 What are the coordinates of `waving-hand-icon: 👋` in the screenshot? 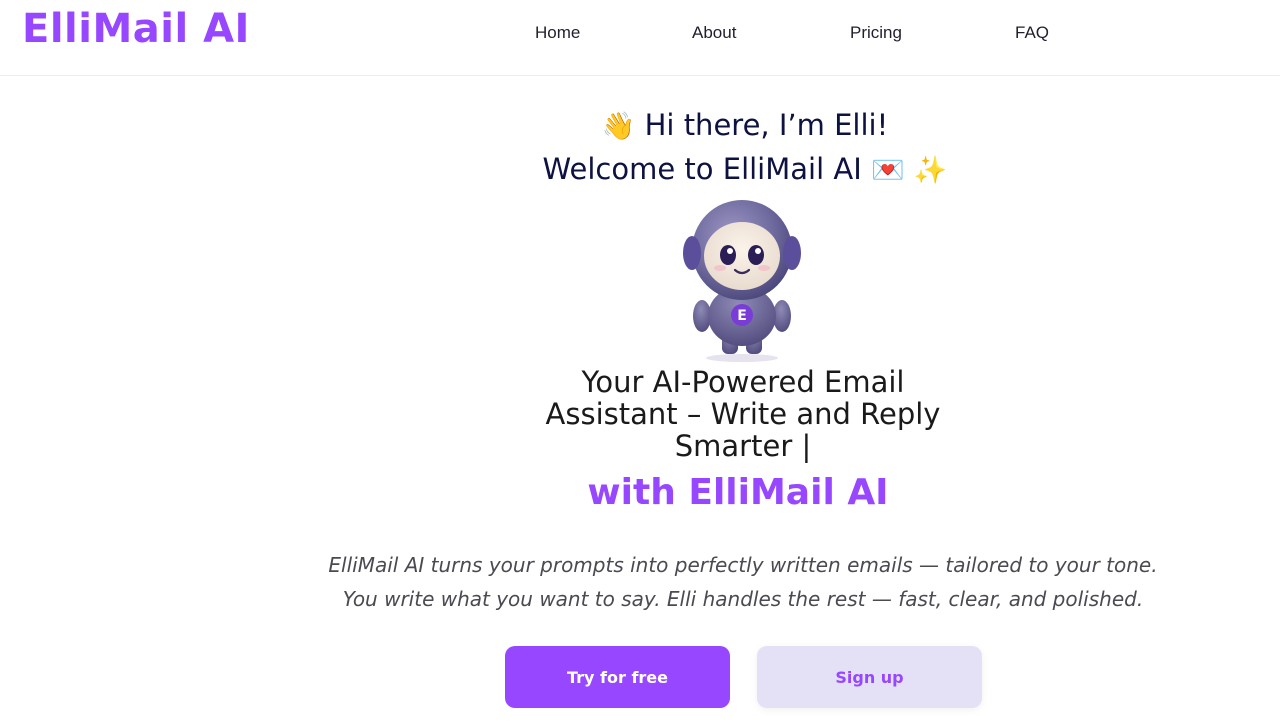 It's located at (618, 126).